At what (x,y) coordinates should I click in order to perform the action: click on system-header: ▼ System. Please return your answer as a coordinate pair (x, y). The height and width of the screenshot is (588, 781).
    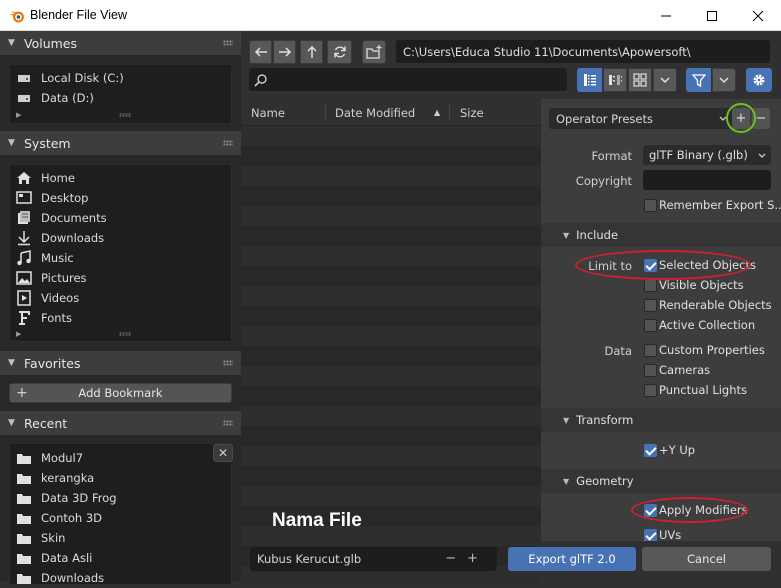
    Looking at the image, I should click on (120, 143).